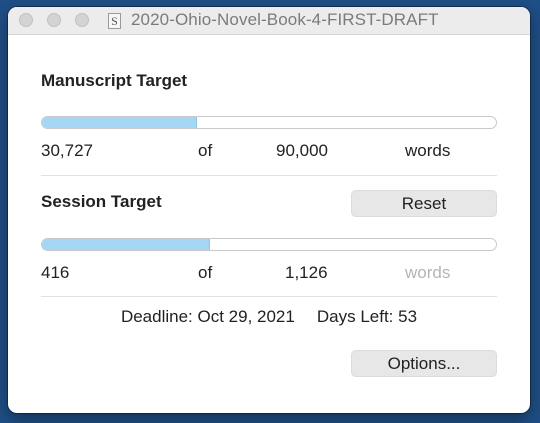 The height and width of the screenshot is (423, 540). Describe the element at coordinates (26, 20) in the screenshot. I see `close-window-button` at that location.